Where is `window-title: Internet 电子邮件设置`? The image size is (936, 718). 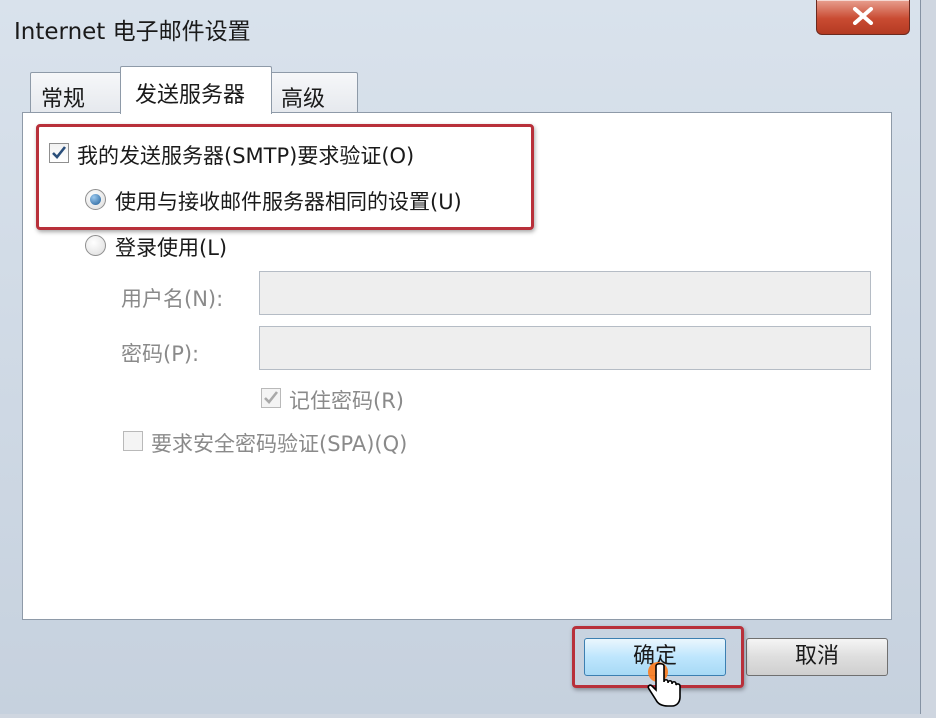 window-title: Internet 电子邮件设置 is located at coordinates (132, 32).